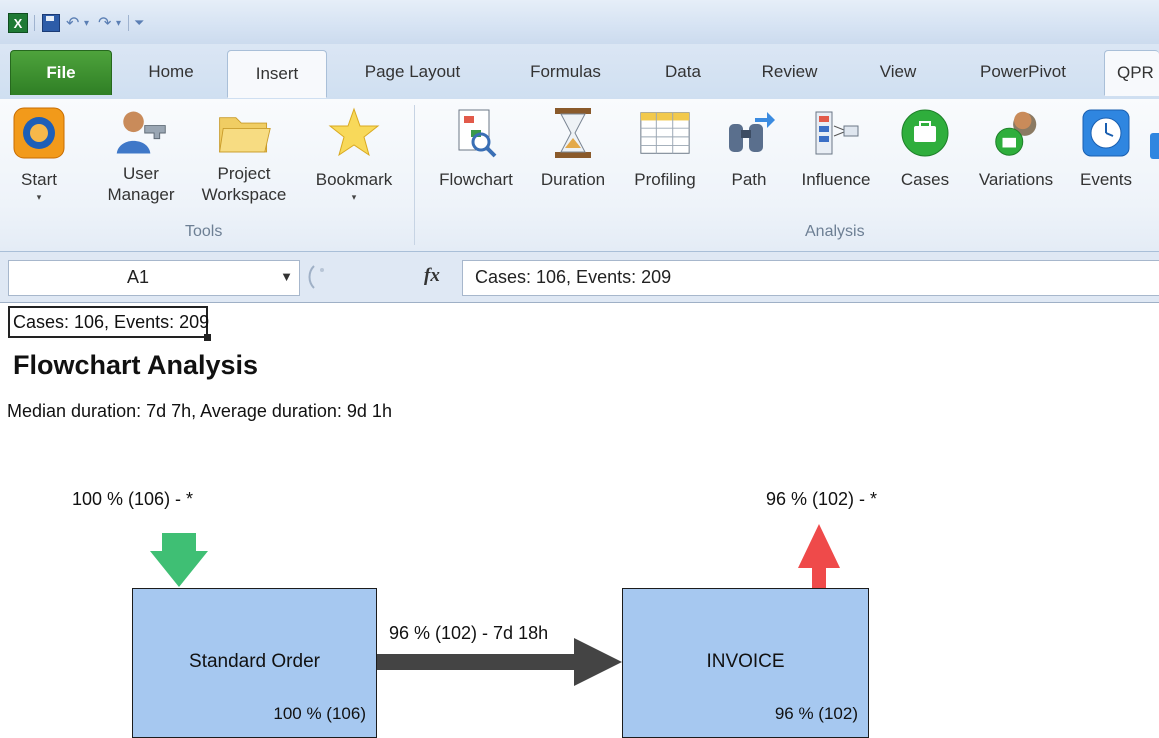 The image size is (1159, 738). Describe the element at coordinates (354, 133) in the screenshot. I see `star-icon` at that location.